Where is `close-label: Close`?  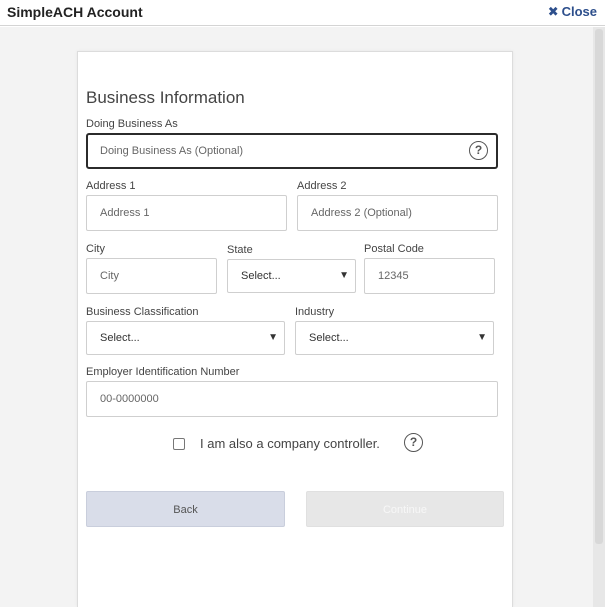
close-label: Close is located at coordinates (579, 11).